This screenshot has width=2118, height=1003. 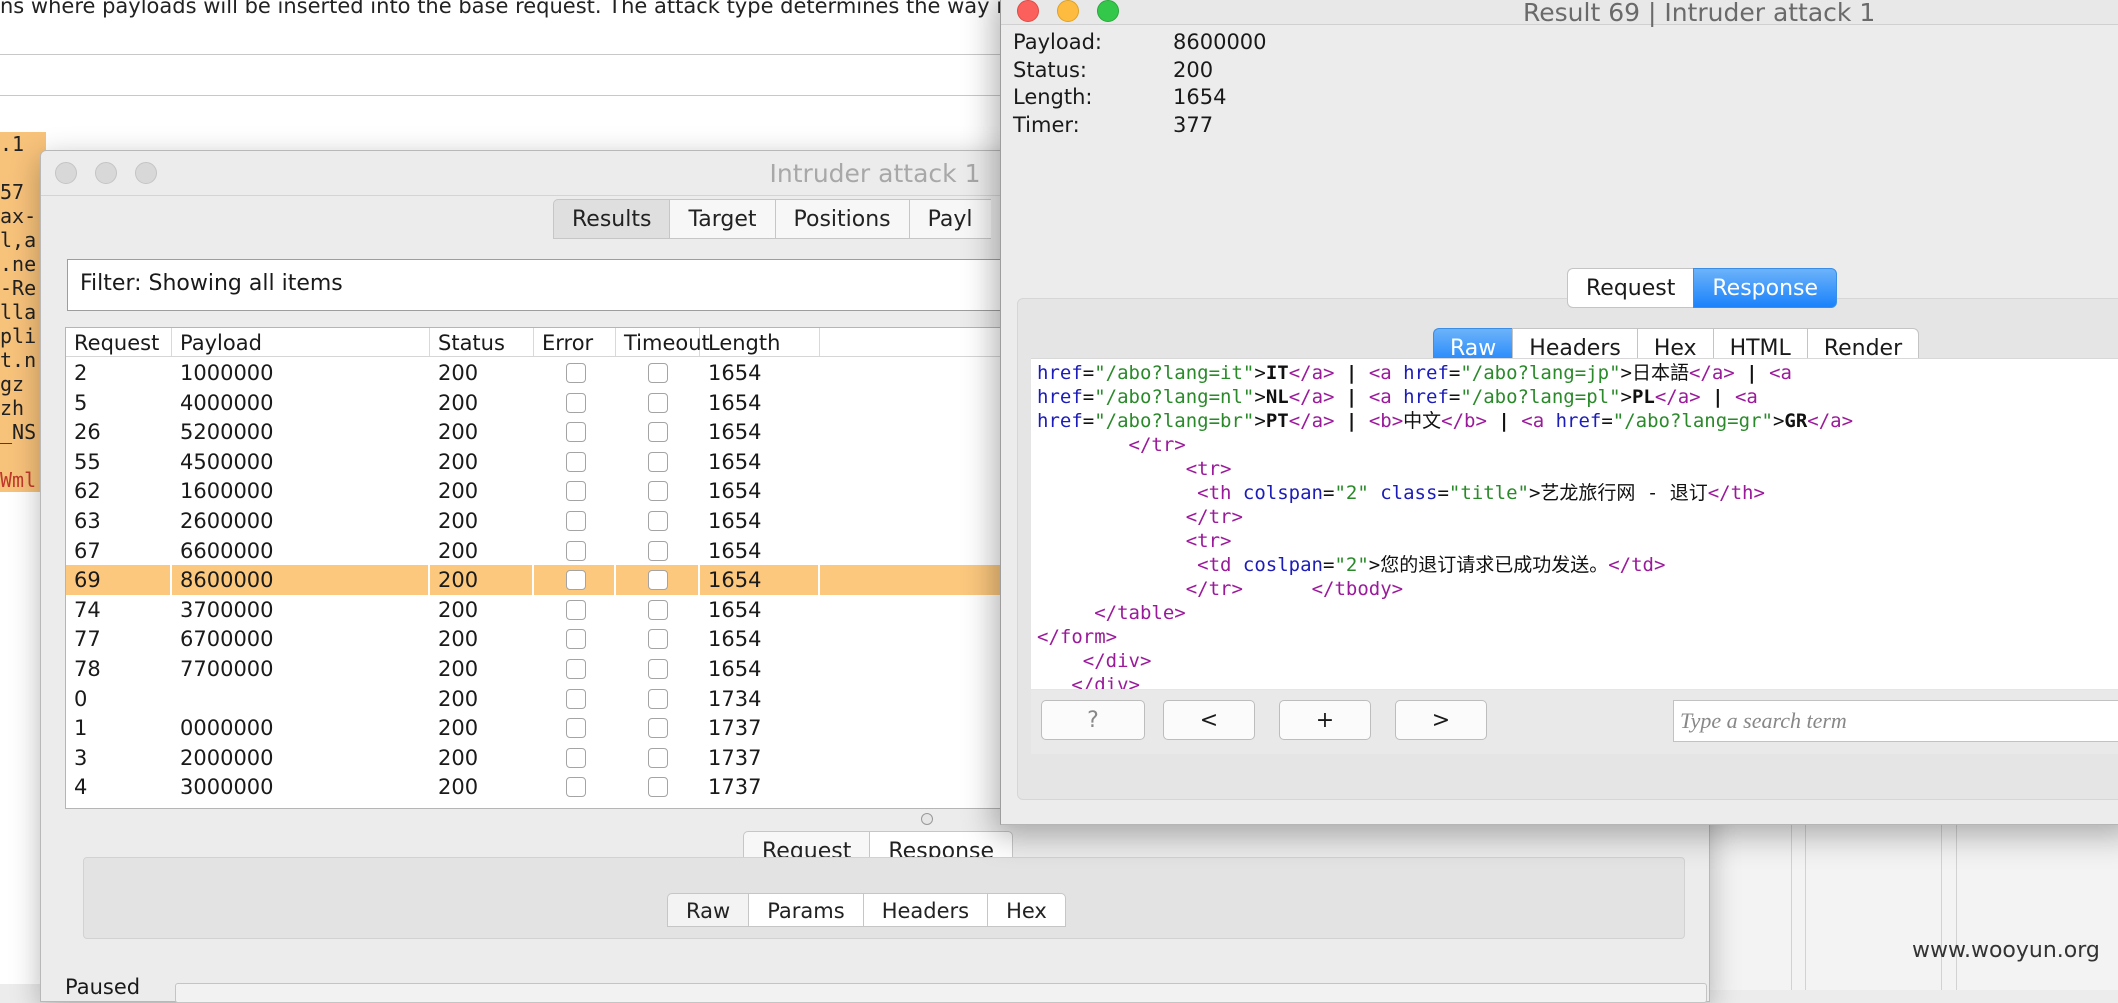 What do you see at coordinates (1026, 910) in the screenshot?
I see `tab-hex: Hex` at bounding box center [1026, 910].